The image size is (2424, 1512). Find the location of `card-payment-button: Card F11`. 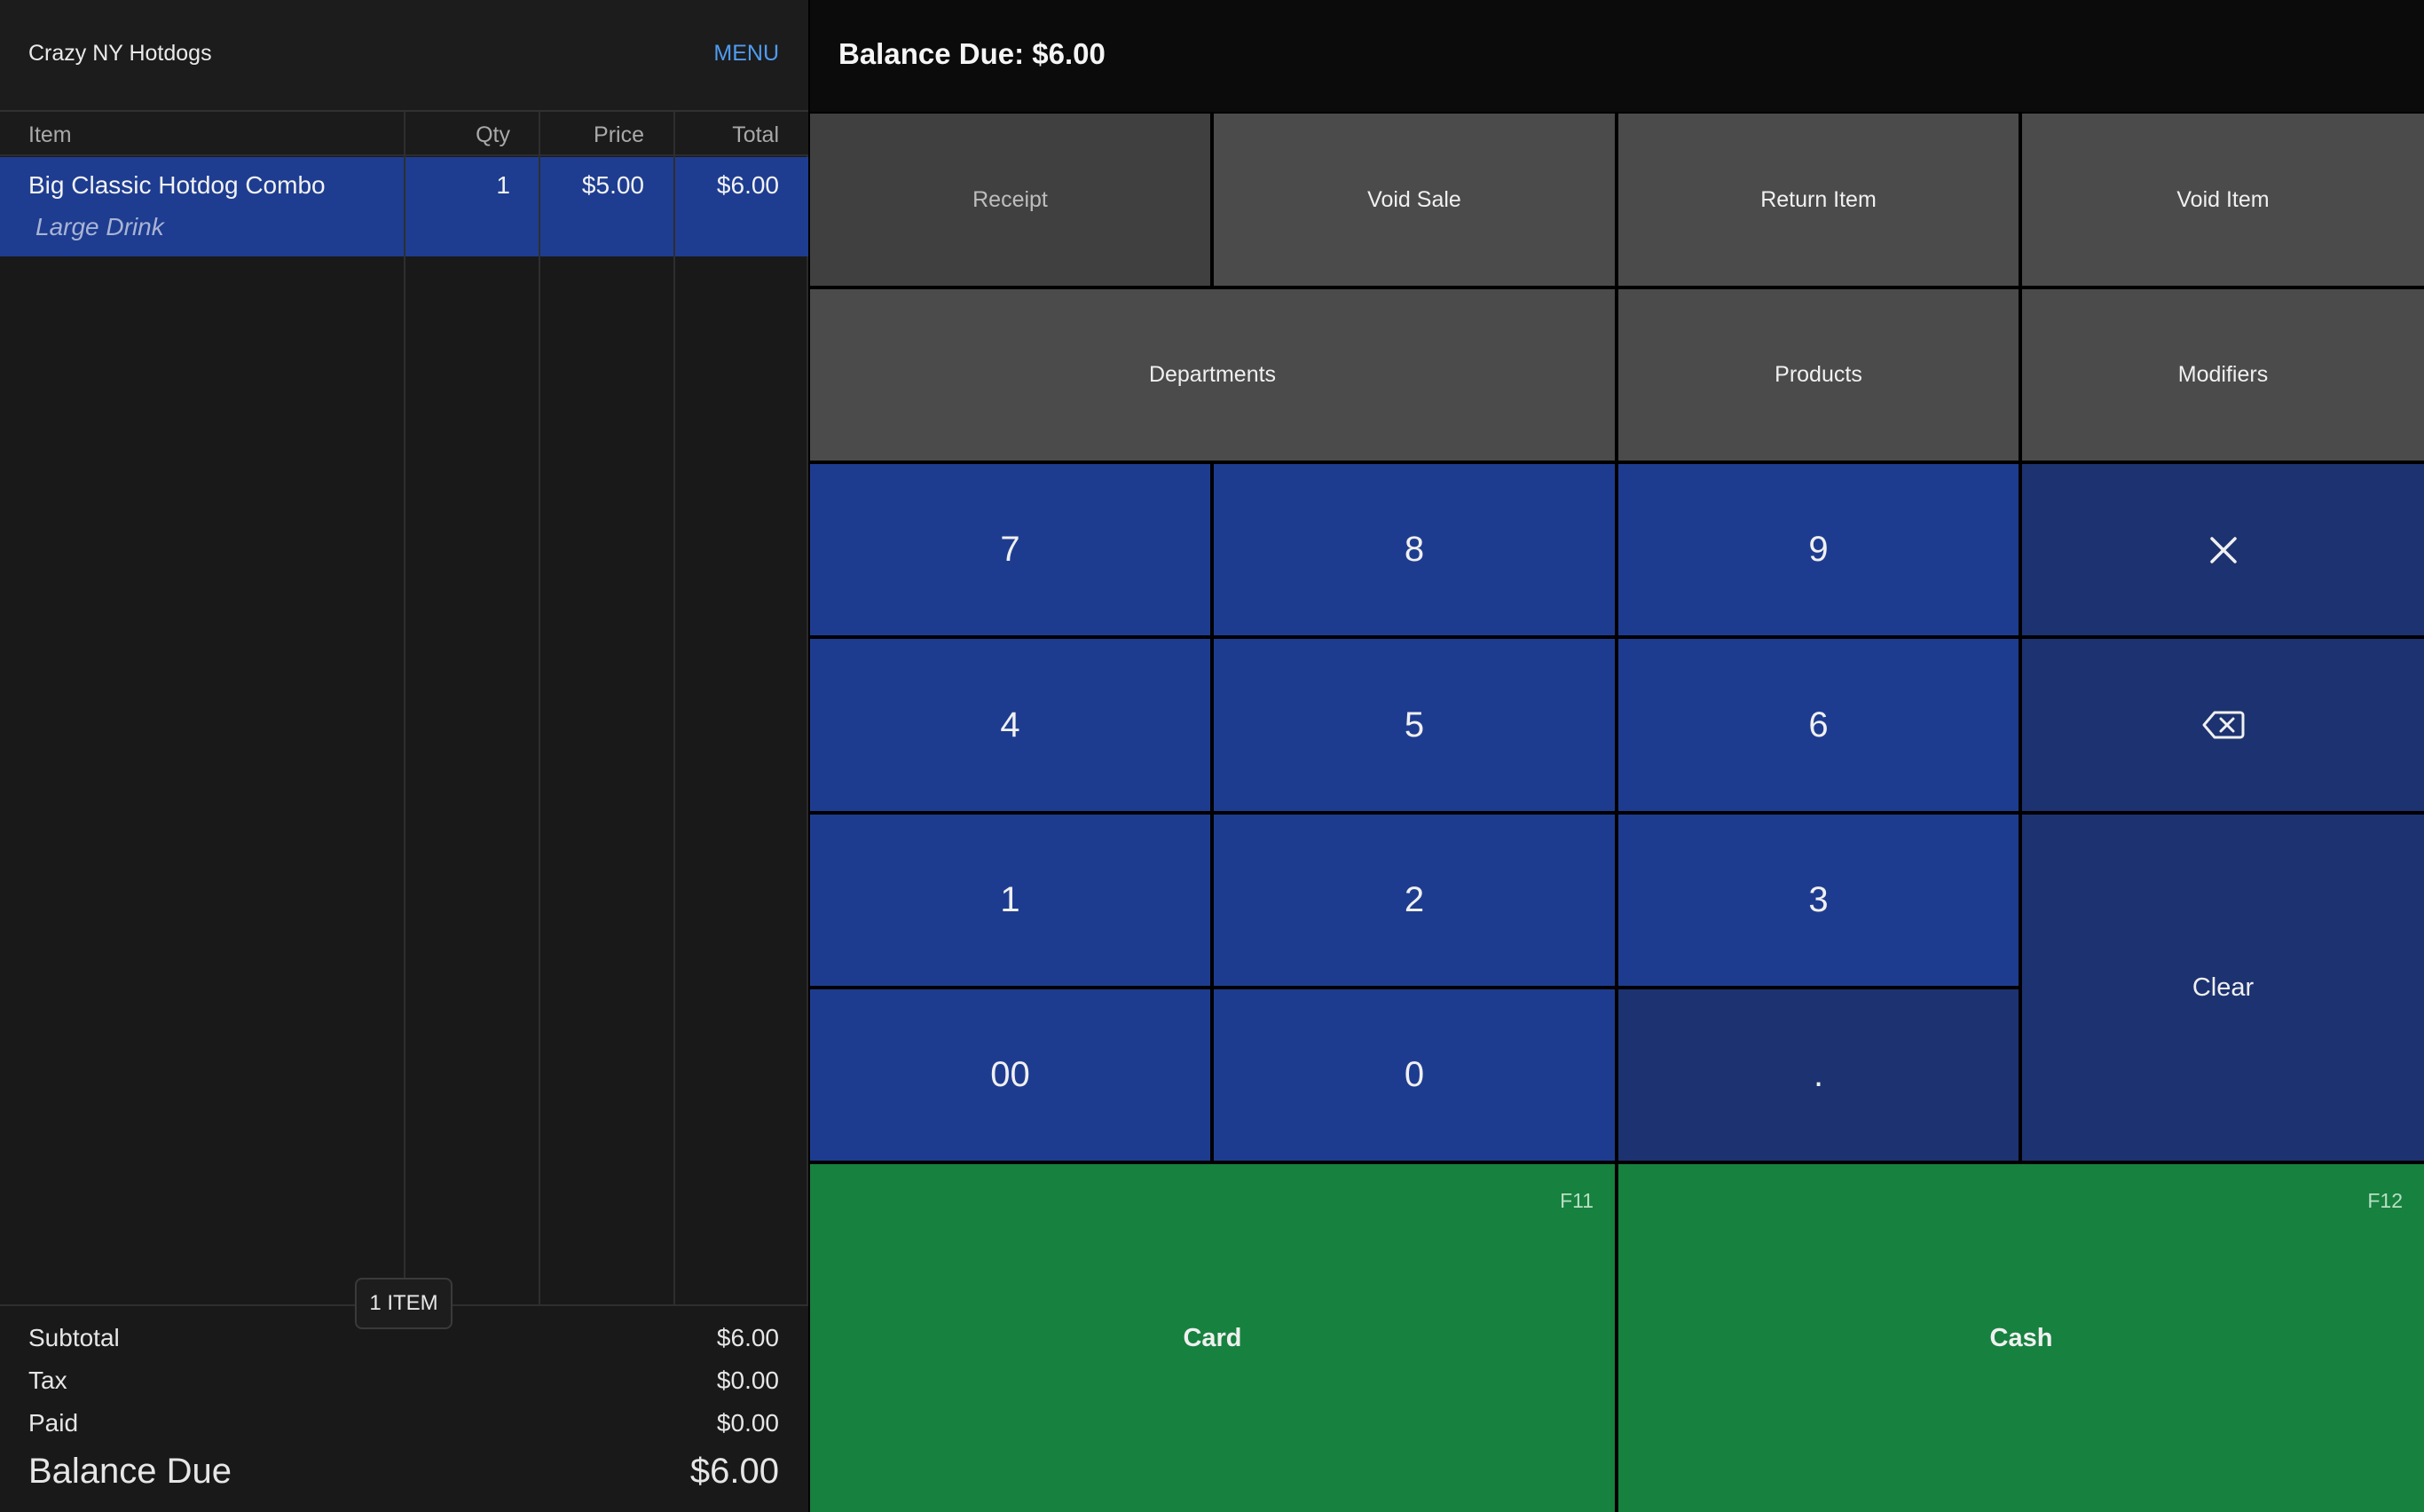

card-payment-button: Card F11 is located at coordinates (1212, 1338).